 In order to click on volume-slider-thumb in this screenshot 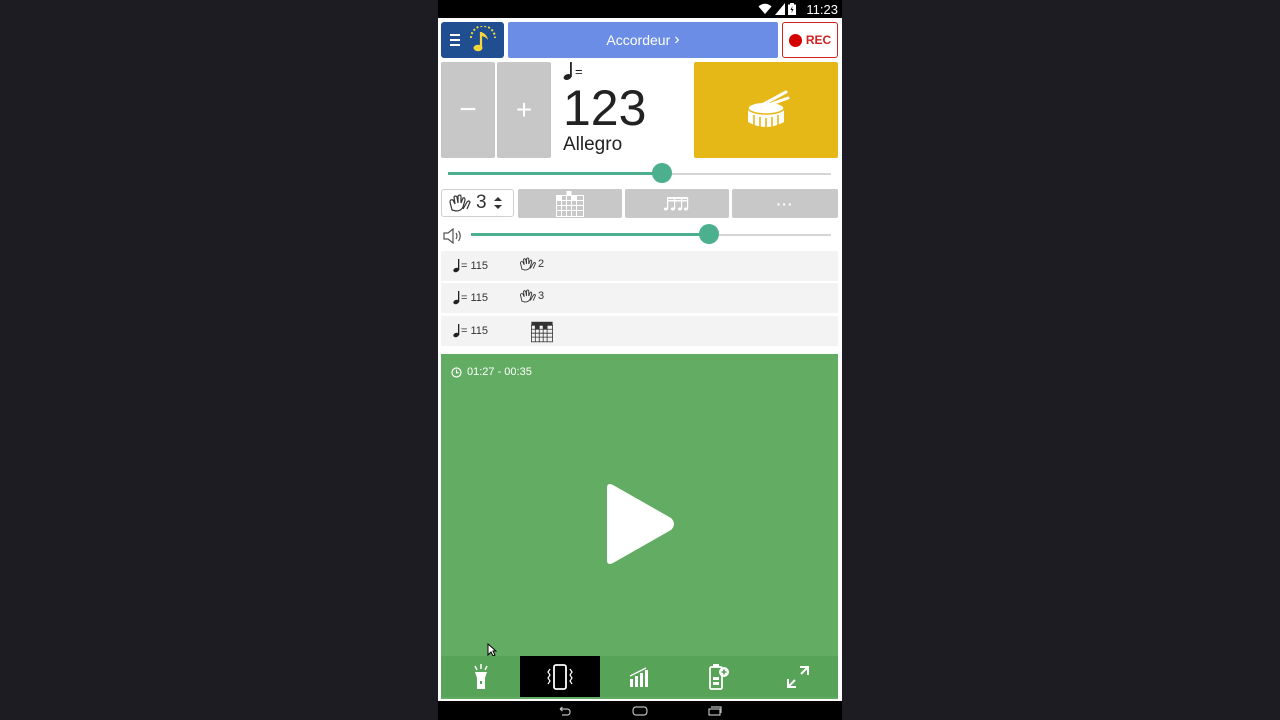, I will do `click(709, 234)`.